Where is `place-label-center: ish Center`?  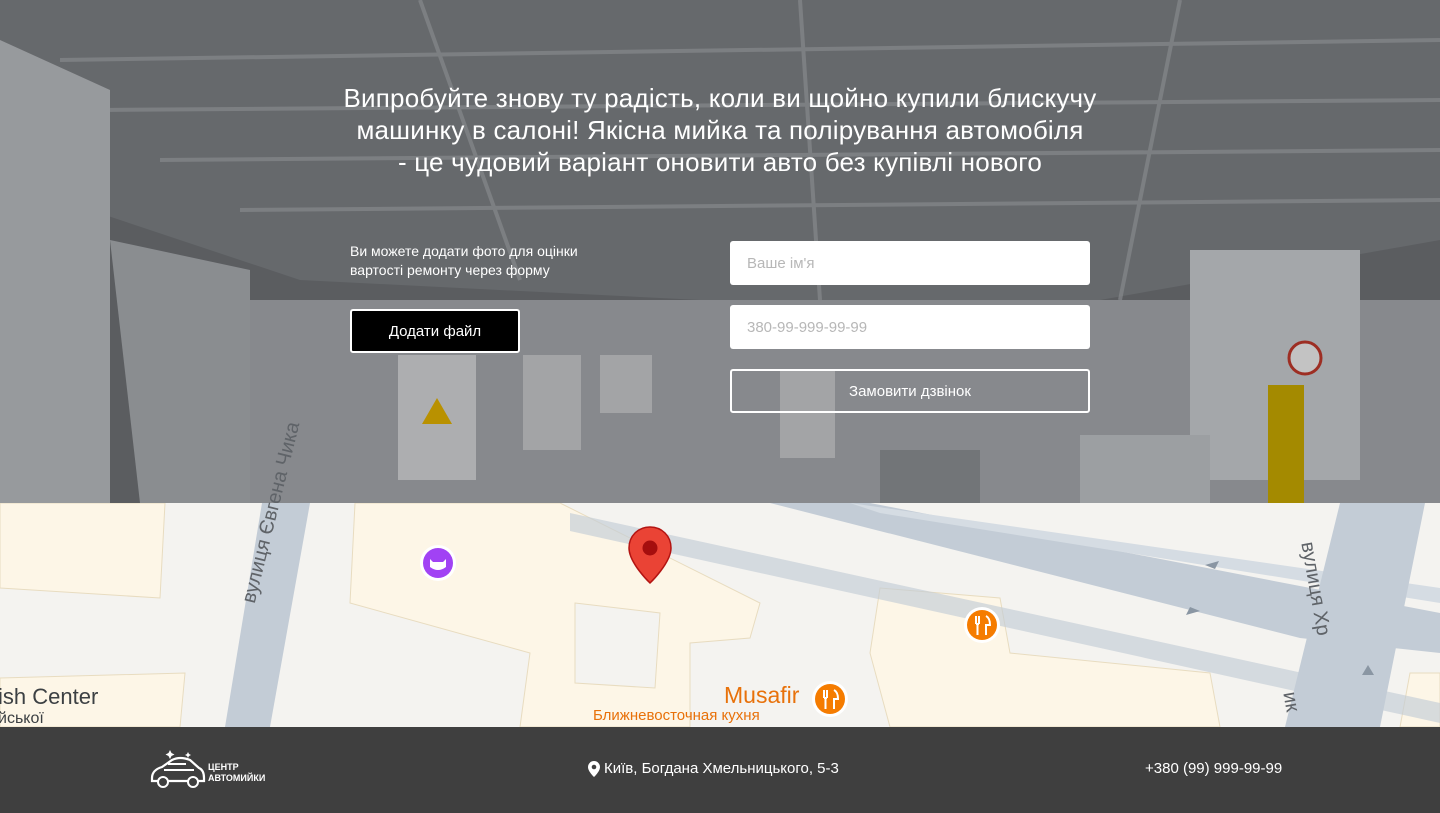
place-label-center: ish Center is located at coordinates (49, 696).